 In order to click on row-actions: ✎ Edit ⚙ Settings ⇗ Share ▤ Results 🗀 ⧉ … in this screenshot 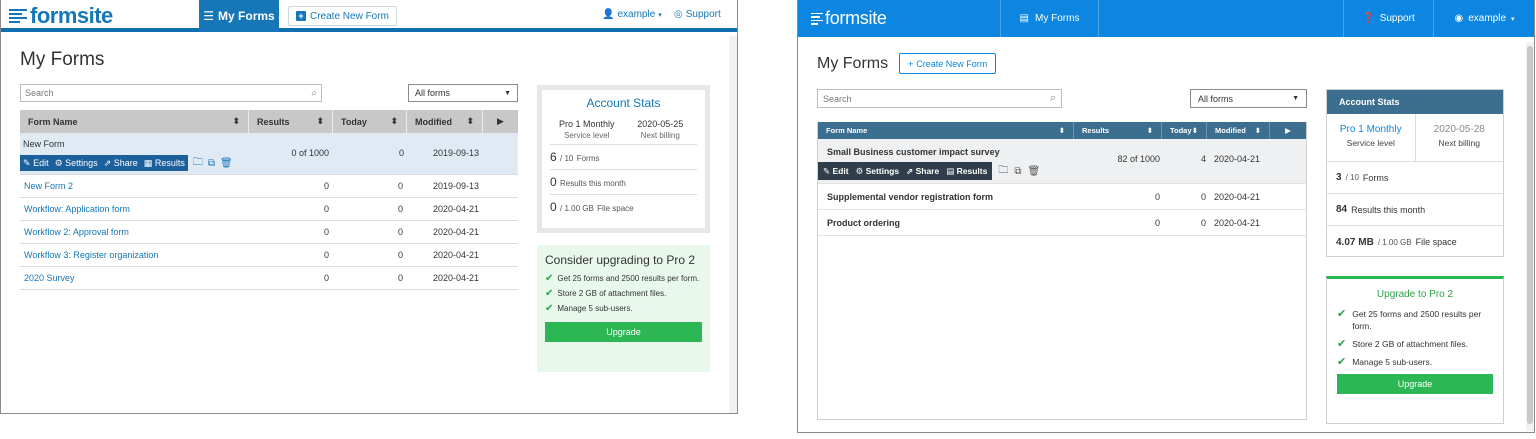, I will do `click(929, 171)`.